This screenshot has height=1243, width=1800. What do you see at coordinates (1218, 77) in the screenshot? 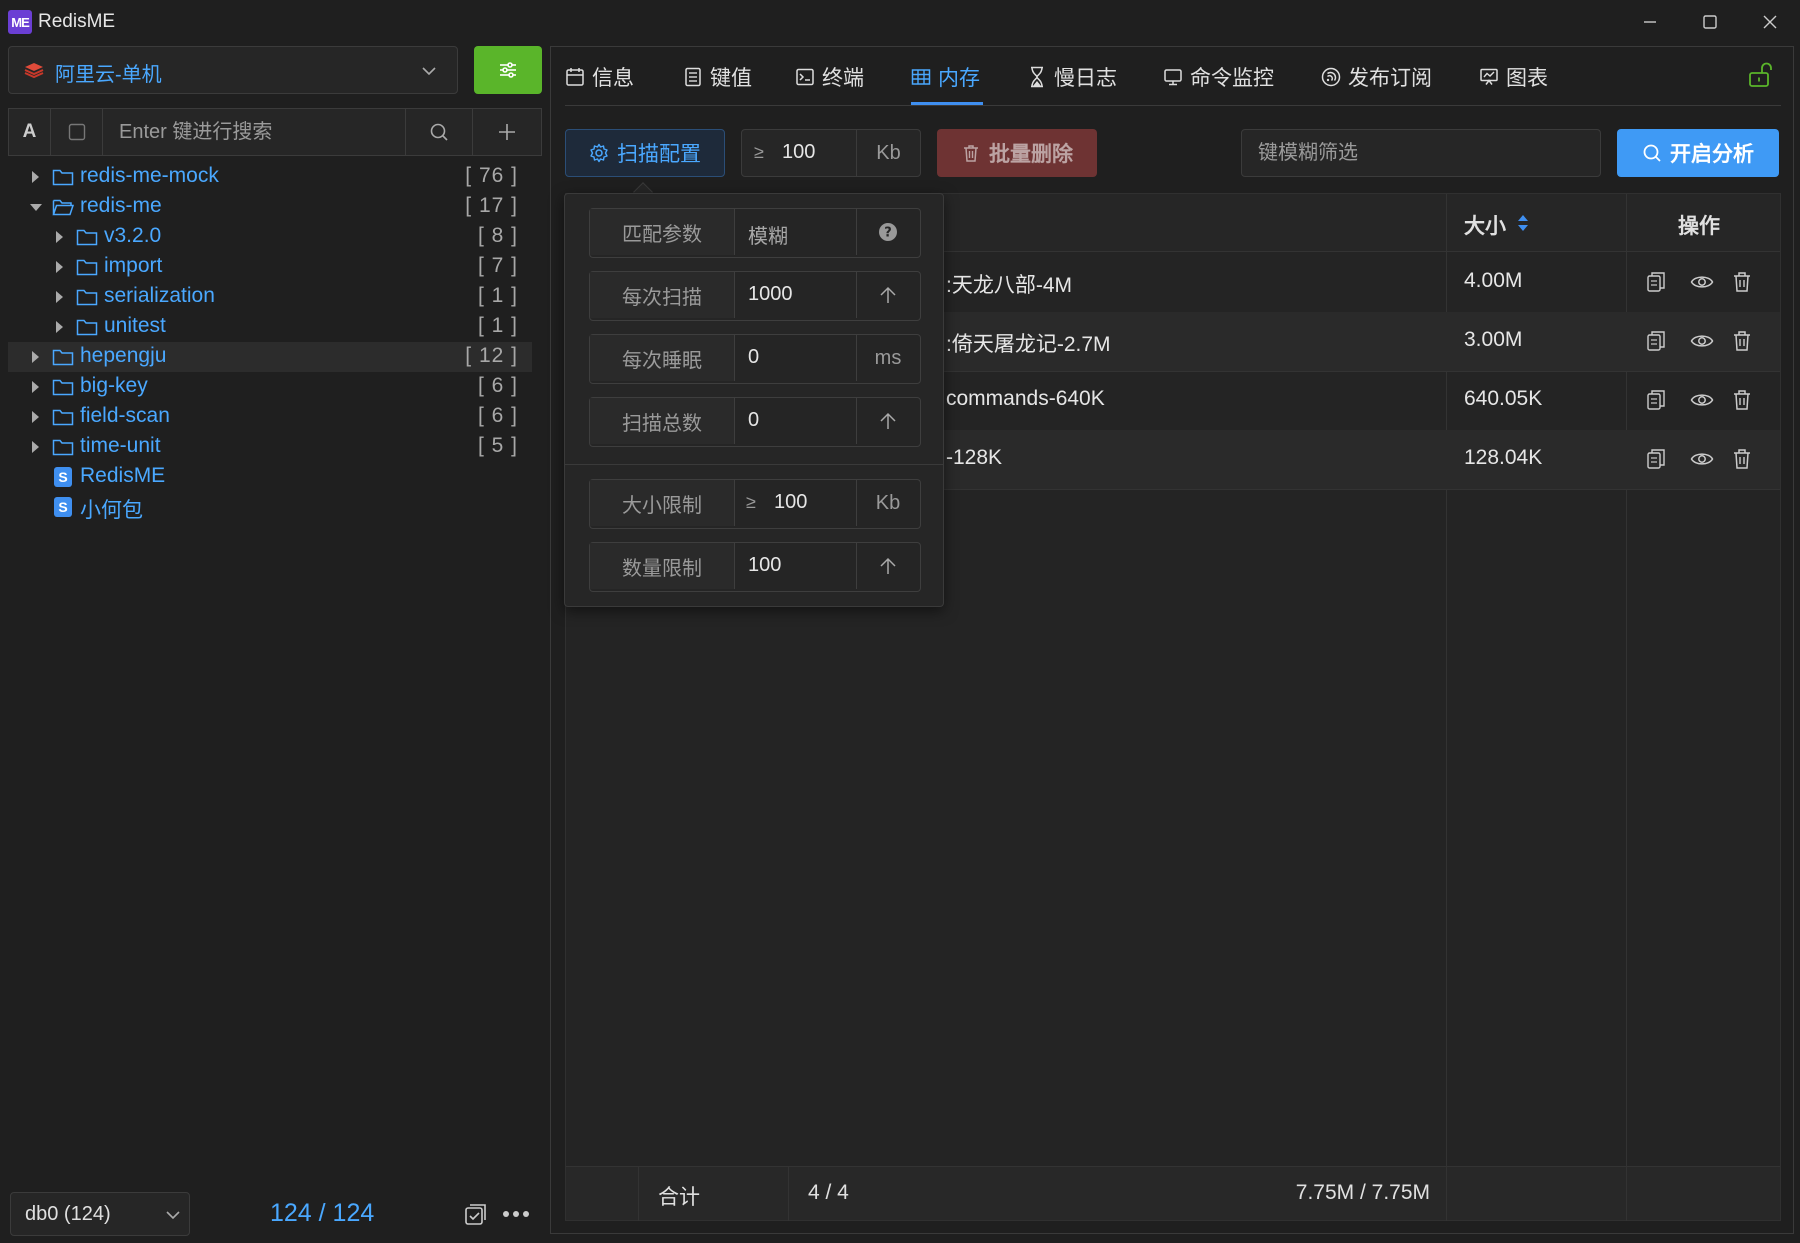
I see `tab-command-monitor: 命令监控` at bounding box center [1218, 77].